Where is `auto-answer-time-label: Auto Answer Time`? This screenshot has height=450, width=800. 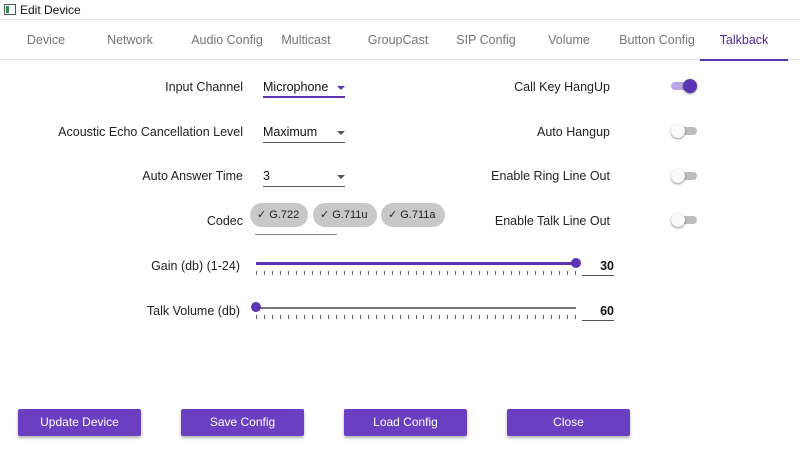
auto-answer-time-label: Auto Answer Time is located at coordinates (192, 176).